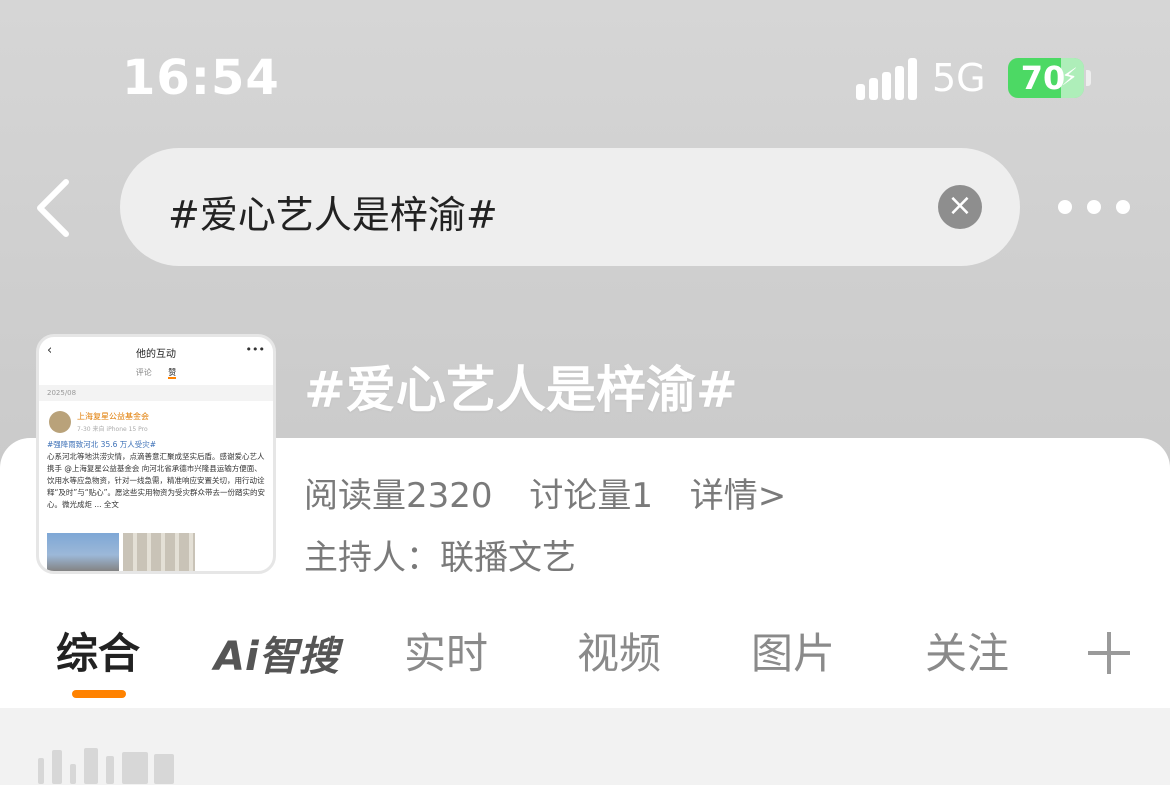 This screenshot has height=785, width=1170. I want to click on close-icon: ×, so click(960, 205).